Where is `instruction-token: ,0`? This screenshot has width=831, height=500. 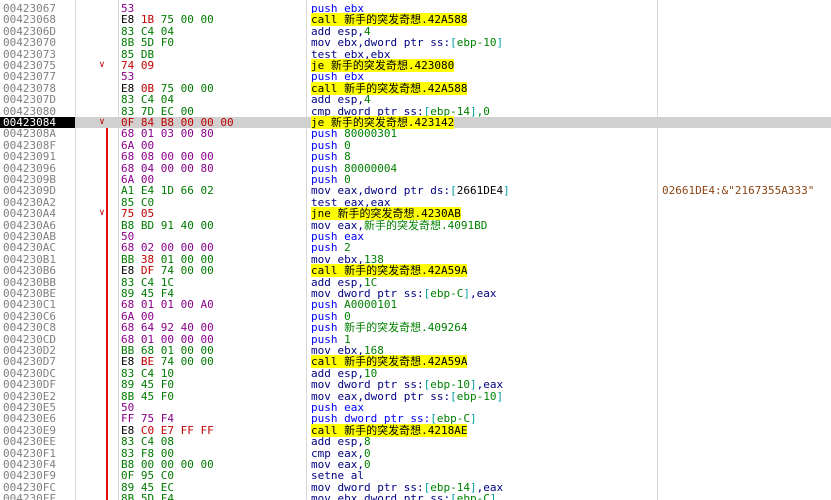
instruction-token: ,0 is located at coordinates (483, 111).